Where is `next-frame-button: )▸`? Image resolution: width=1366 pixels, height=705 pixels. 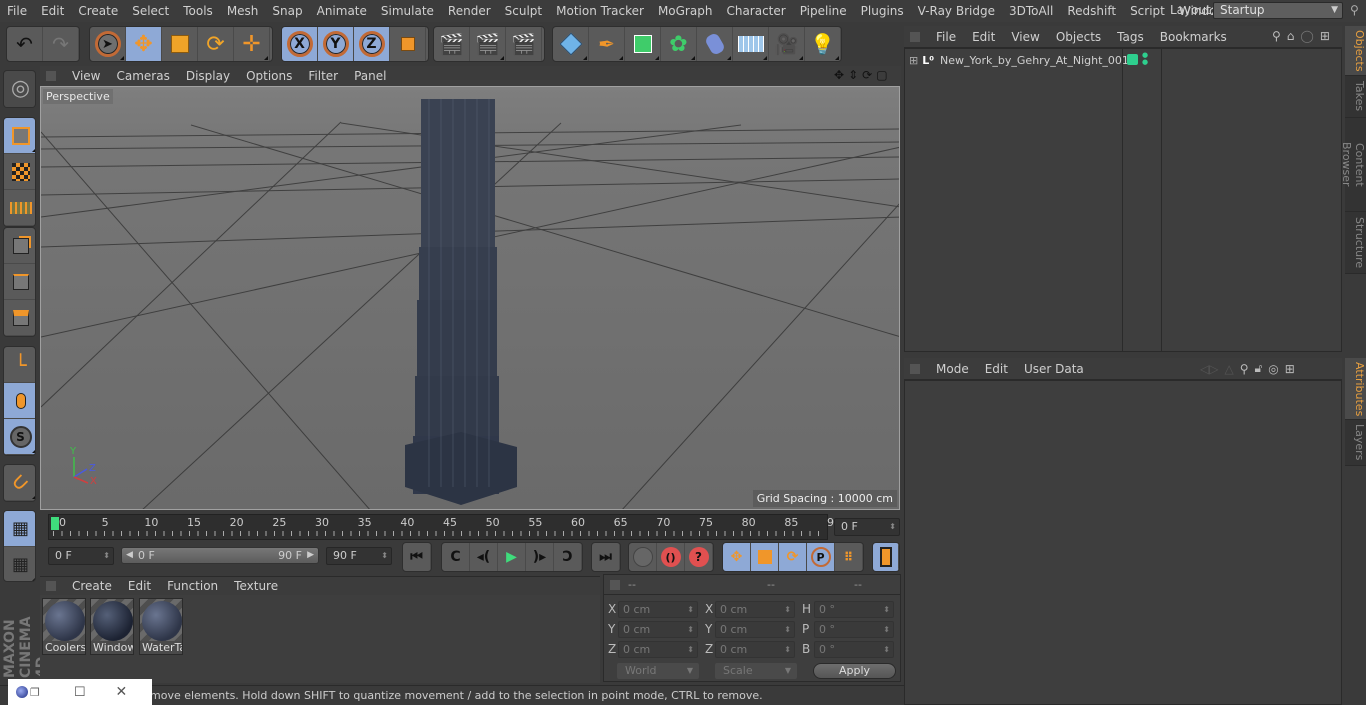
next-frame-button: )▸ is located at coordinates (540, 557).